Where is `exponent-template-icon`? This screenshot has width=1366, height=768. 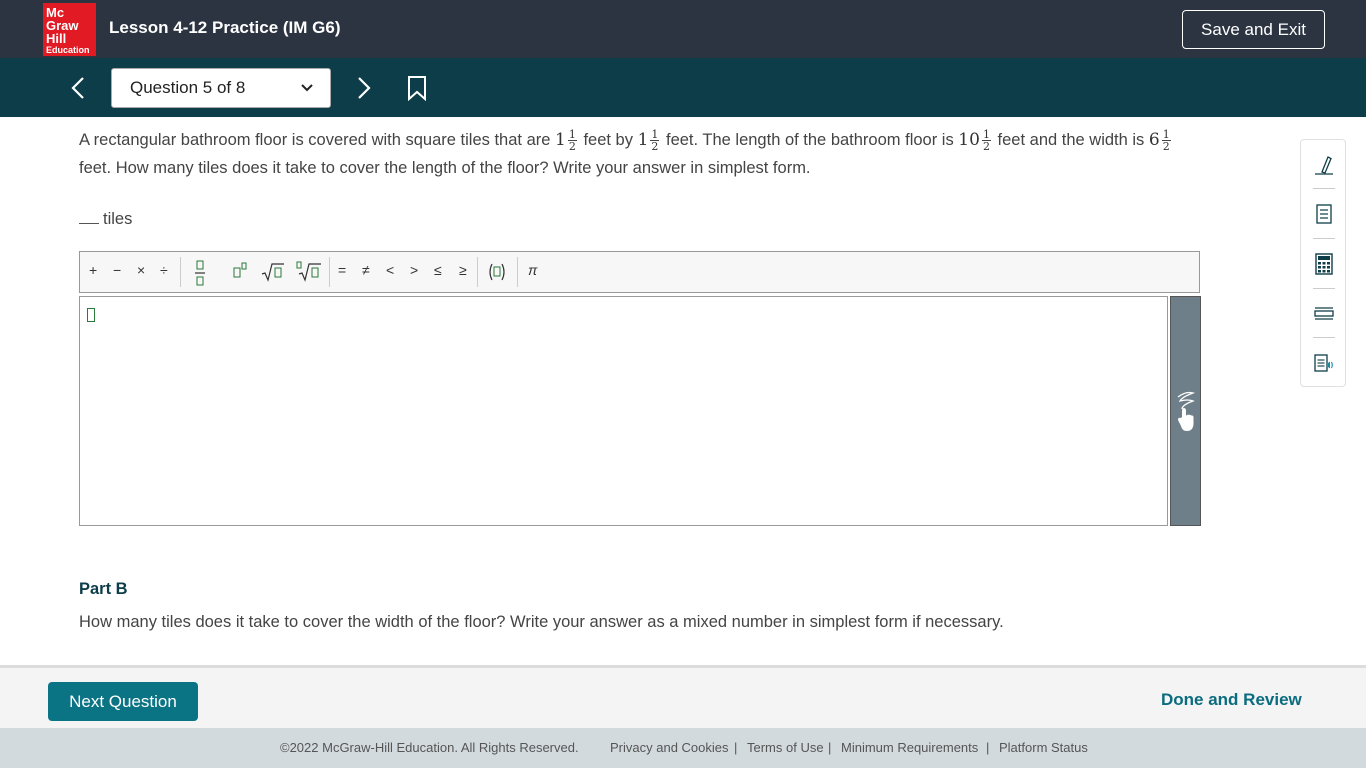
exponent-template-icon is located at coordinates (240, 271).